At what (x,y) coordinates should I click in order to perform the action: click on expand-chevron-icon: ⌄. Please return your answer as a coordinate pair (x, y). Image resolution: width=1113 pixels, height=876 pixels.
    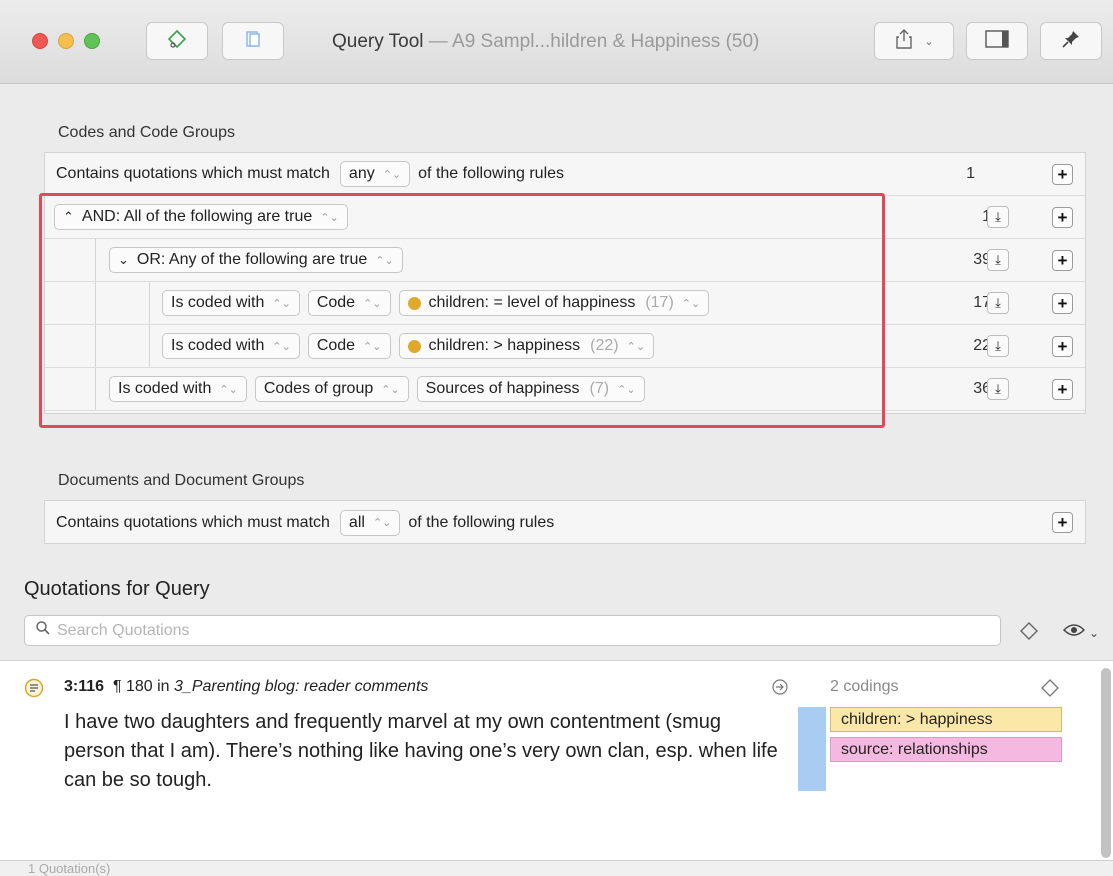
    Looking at the image, I should click on (123, 260).